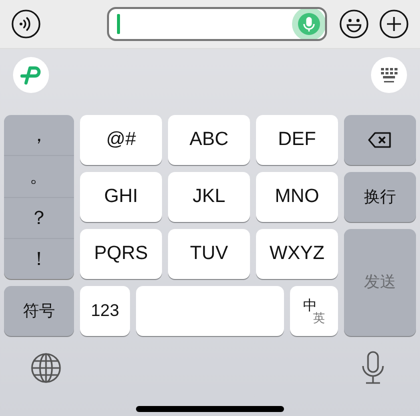  Describe the element at coordinates (26, 24) in the screenshot. I see `voice-message-icon` at that location.